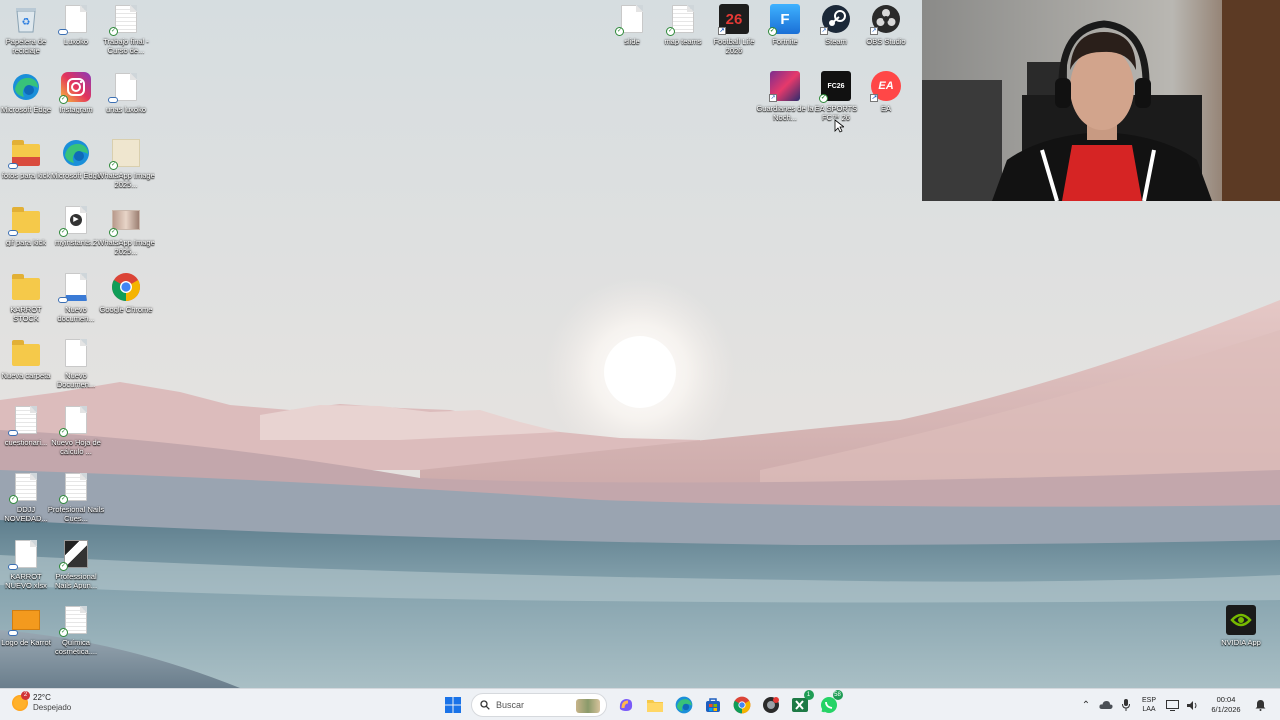 This screenshot has width=1280, height=720. I want to click on desktop-icon-luxoko: Luxoko, so click(76, 25).